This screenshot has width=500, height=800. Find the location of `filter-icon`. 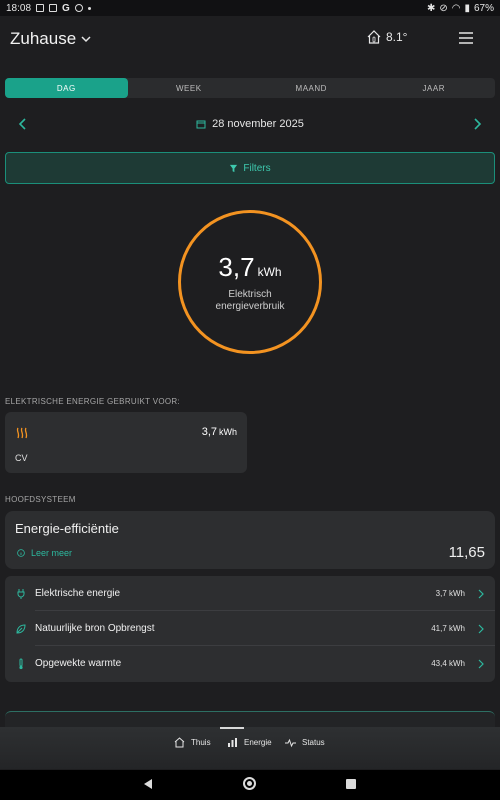

filter-icon is located at coordinates (234, 168).